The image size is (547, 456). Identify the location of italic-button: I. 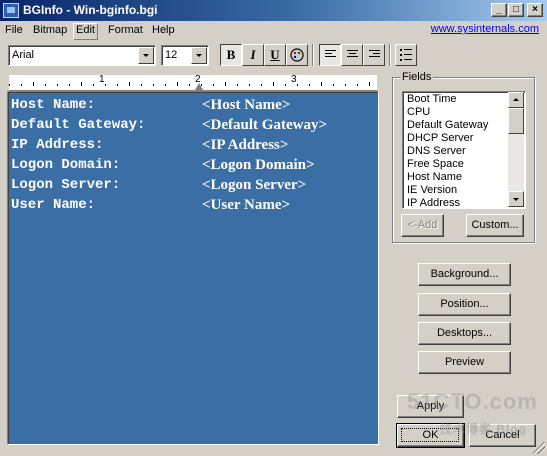
(253, 55).